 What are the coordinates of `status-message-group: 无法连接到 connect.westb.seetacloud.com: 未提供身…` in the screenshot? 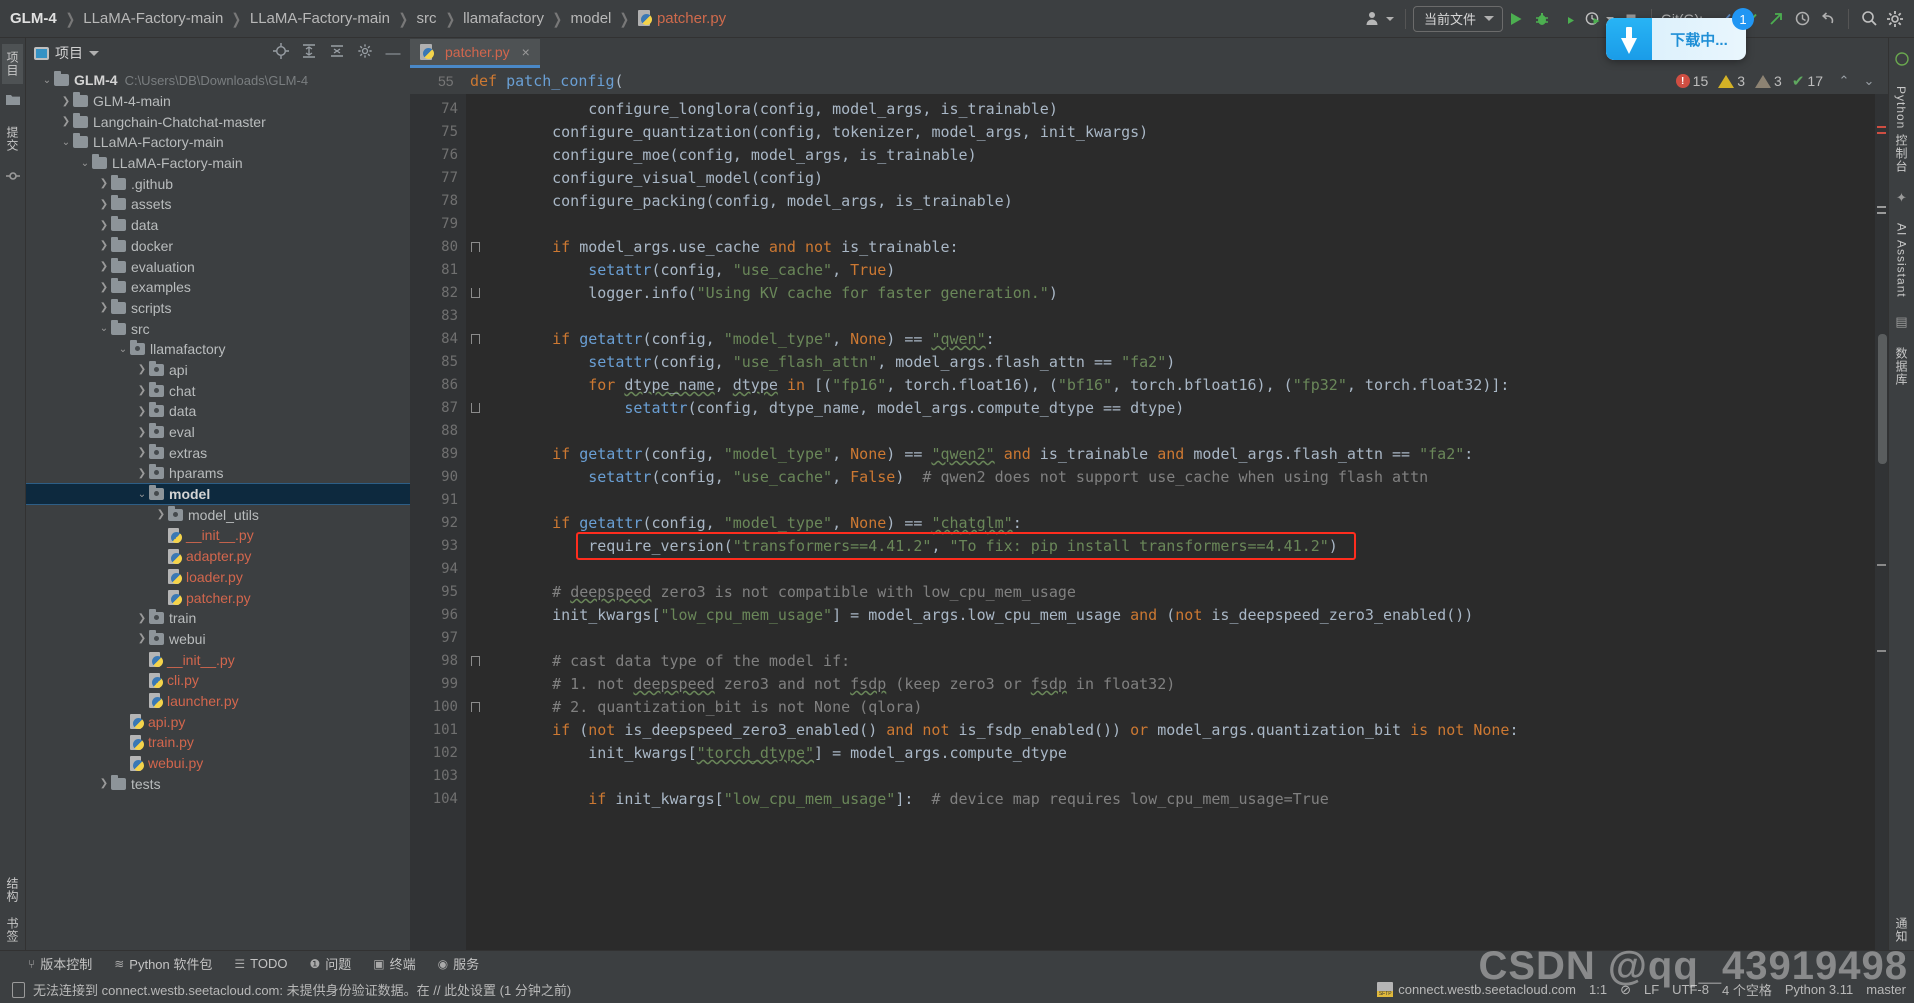 It's located at (291, 989).